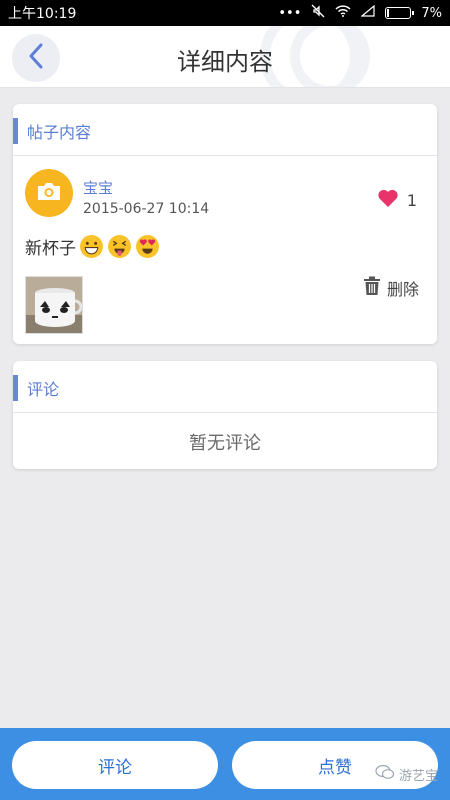 The width and height of the screenshot is (450, 800). I want to click on status-time: 上午10:19, so click(42, 14).